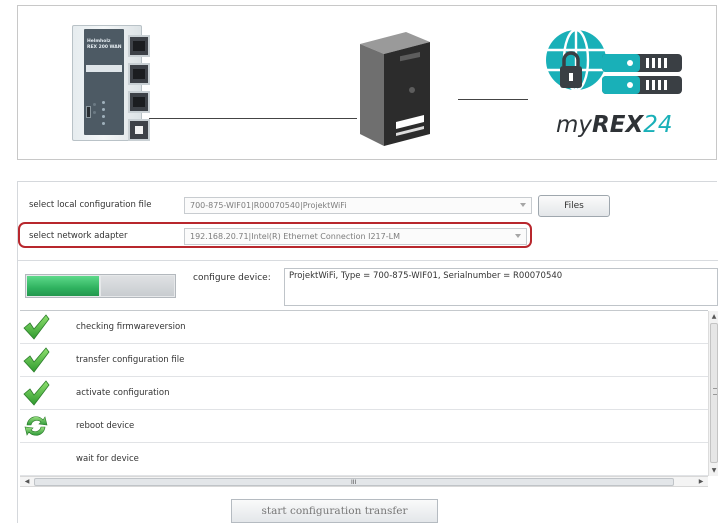 This screenshot has width=721, height=523. I want to click on scroll-thumb: III, so click(354, 482).